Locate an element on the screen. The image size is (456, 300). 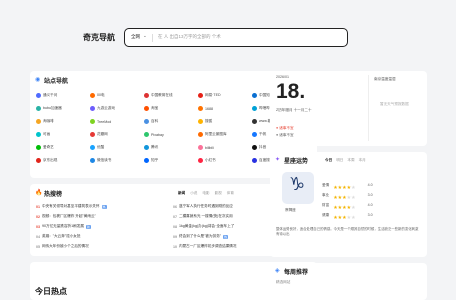
hot-title: 终会到了什么是"被为劳务" is located at coordinates (200, 236).